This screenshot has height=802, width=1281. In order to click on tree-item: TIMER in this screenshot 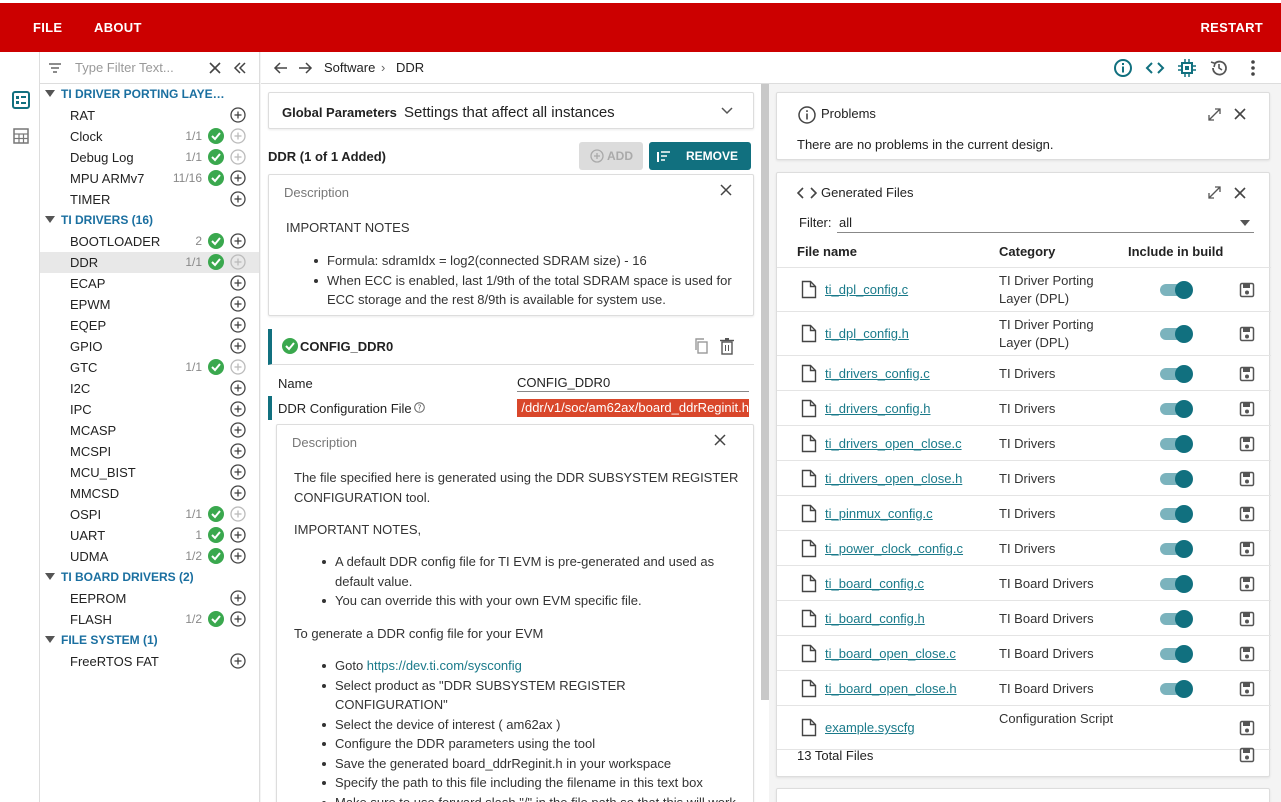, I will do `click(149, 199)`.